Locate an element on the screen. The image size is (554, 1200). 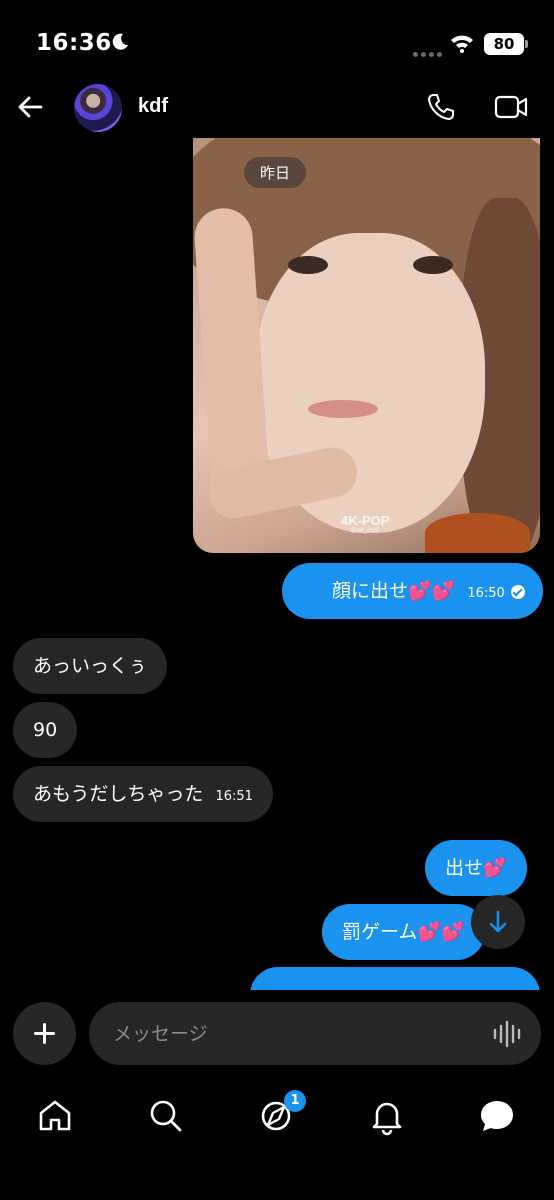
home-icon is located at coordinates (55, 1116).